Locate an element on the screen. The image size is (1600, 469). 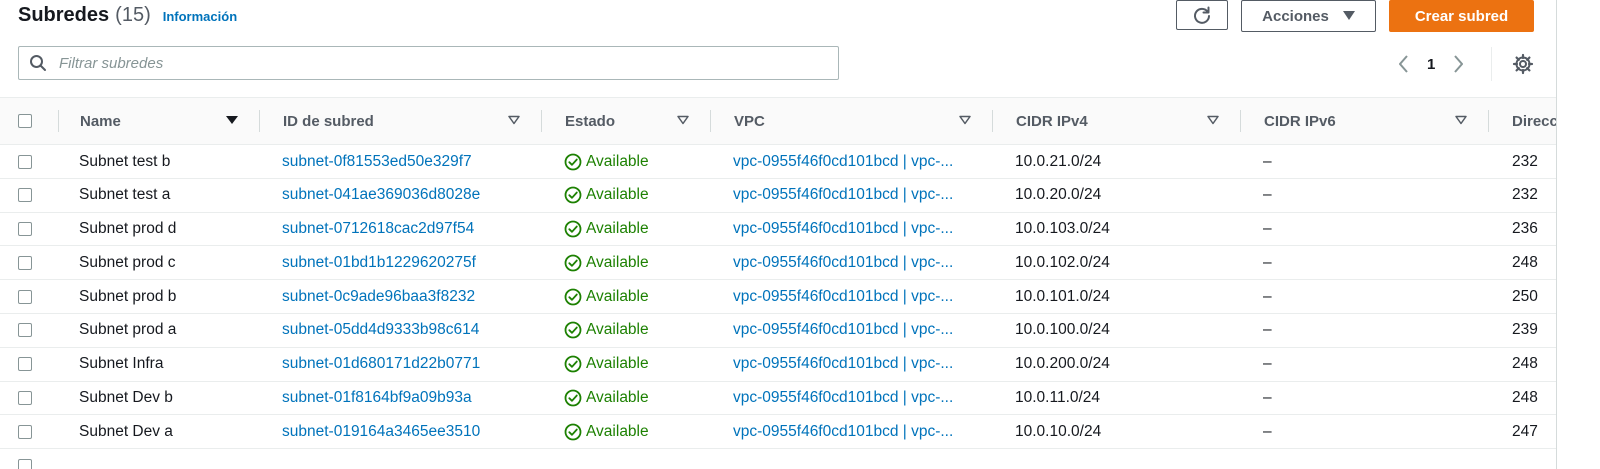
refresh-icon is located at coordinates (1202, 15).